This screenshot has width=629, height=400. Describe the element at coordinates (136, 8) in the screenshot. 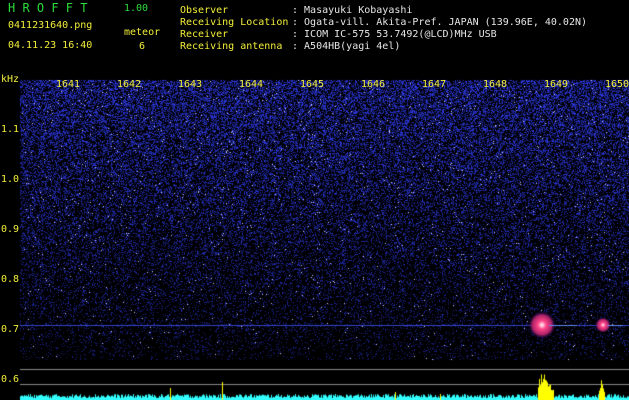

I see `app-version: 1.00` at that location.